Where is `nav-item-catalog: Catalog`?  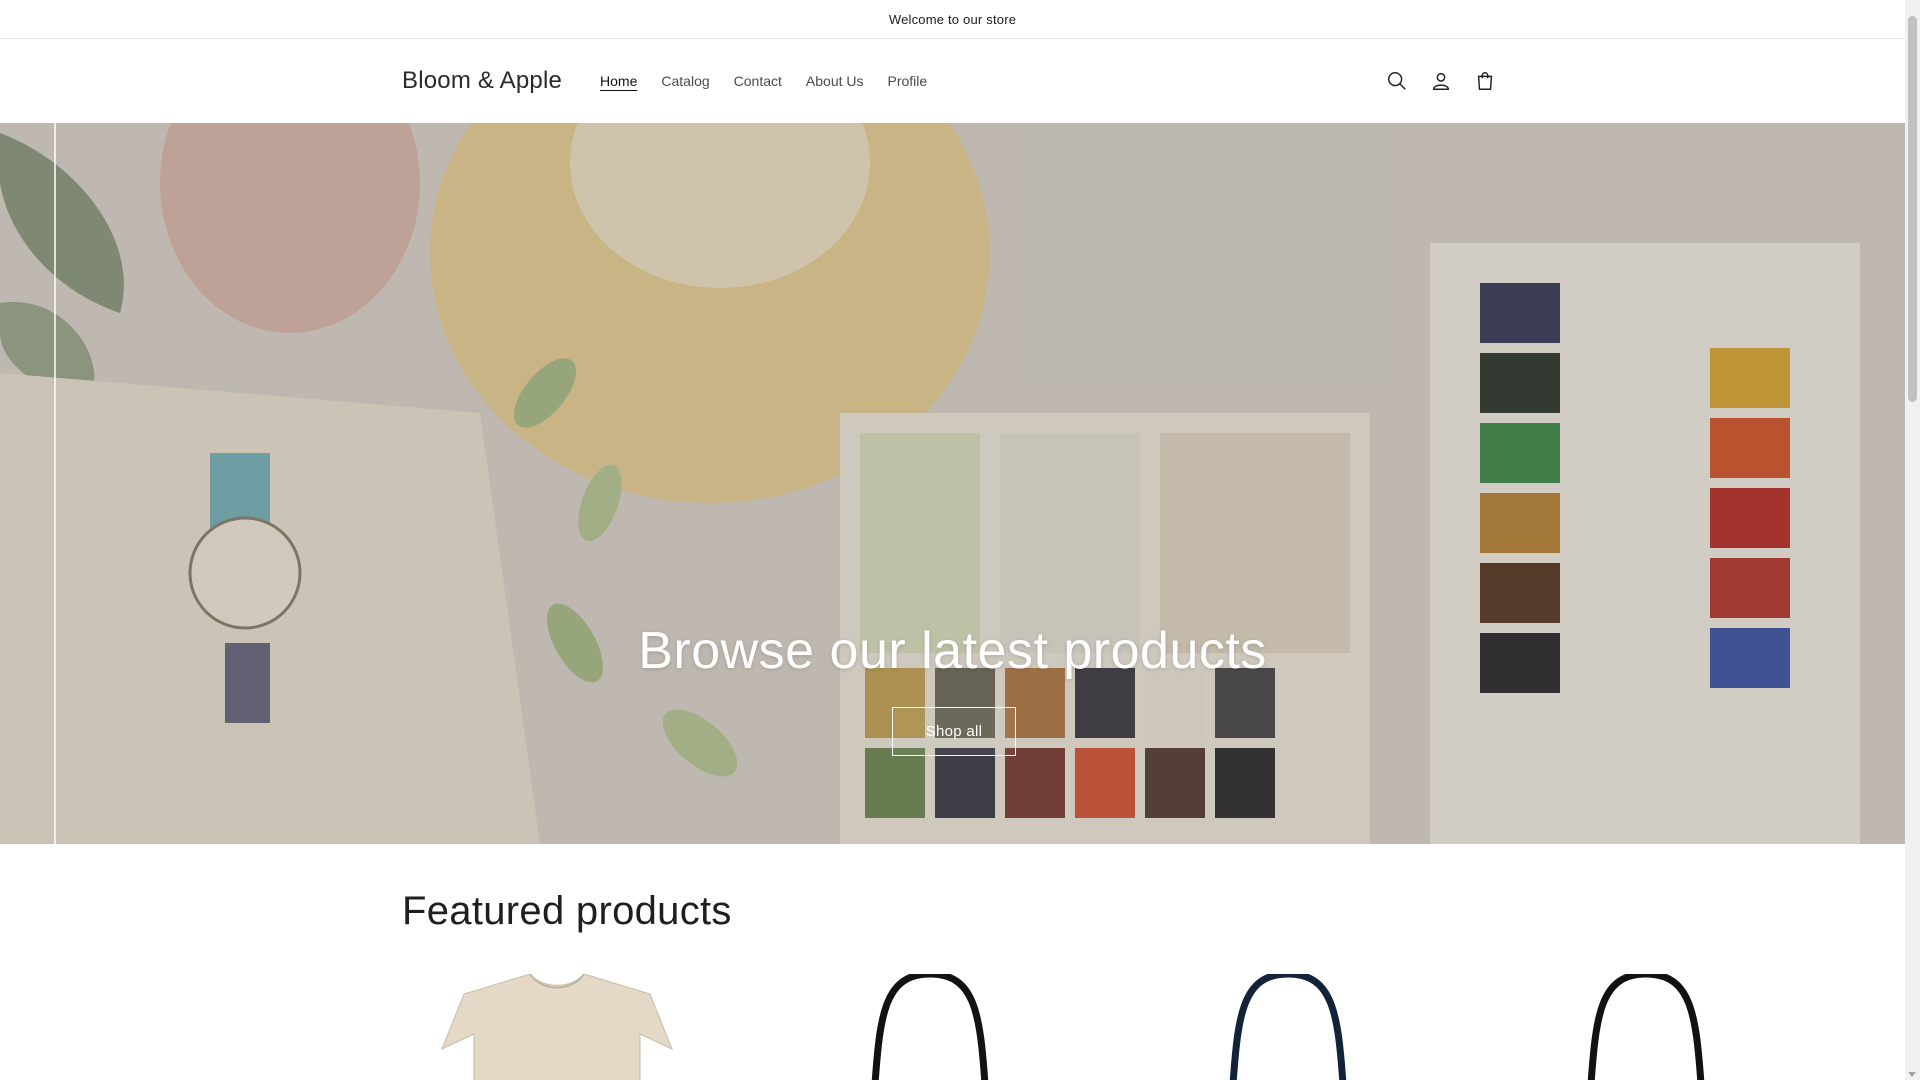
nav-item-catalog: Catalog is located at coordinates (685, 81).